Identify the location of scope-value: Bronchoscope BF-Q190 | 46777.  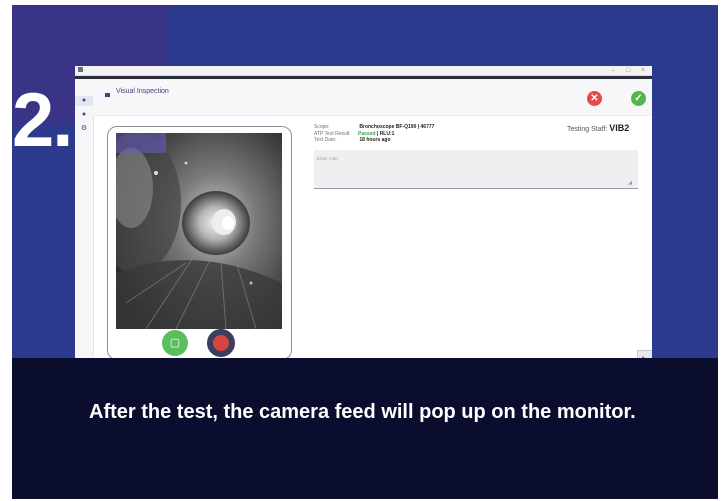
(397, 127).